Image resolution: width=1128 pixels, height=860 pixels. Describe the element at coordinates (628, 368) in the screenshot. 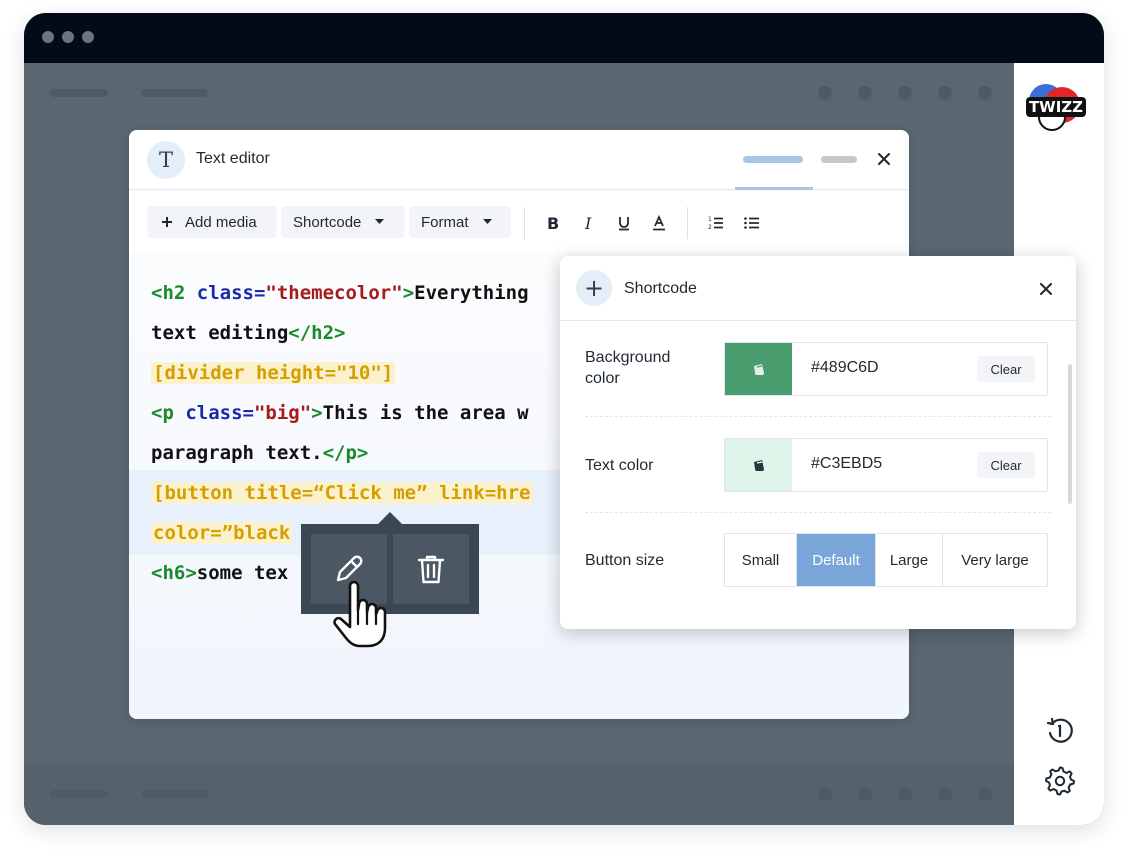

I see `background-color-label: Background color` at that location.